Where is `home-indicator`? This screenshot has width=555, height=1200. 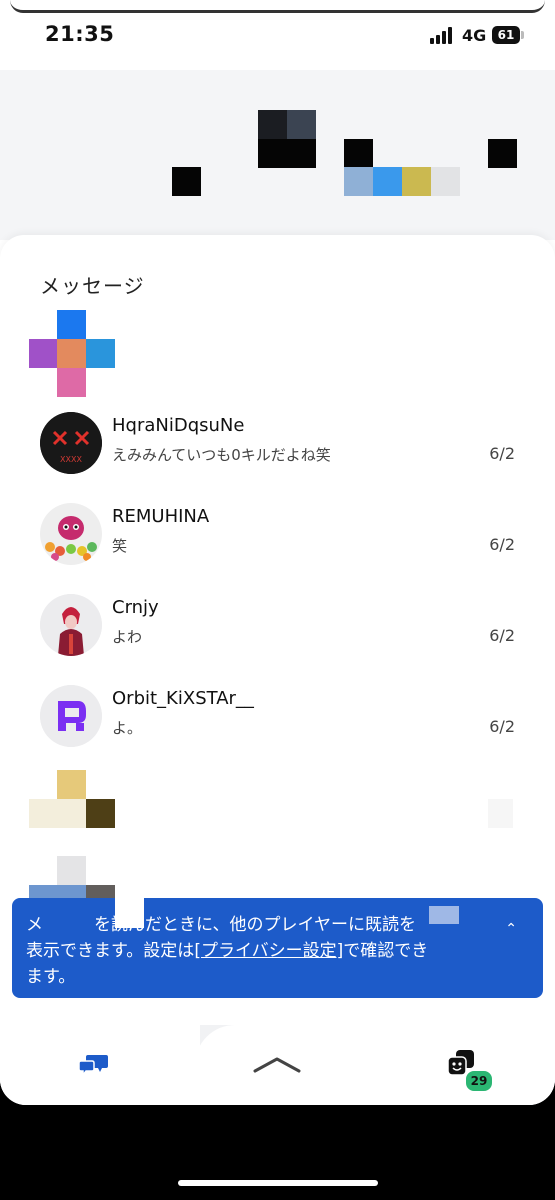 home-indicator is located at coordinates (278, 1183).